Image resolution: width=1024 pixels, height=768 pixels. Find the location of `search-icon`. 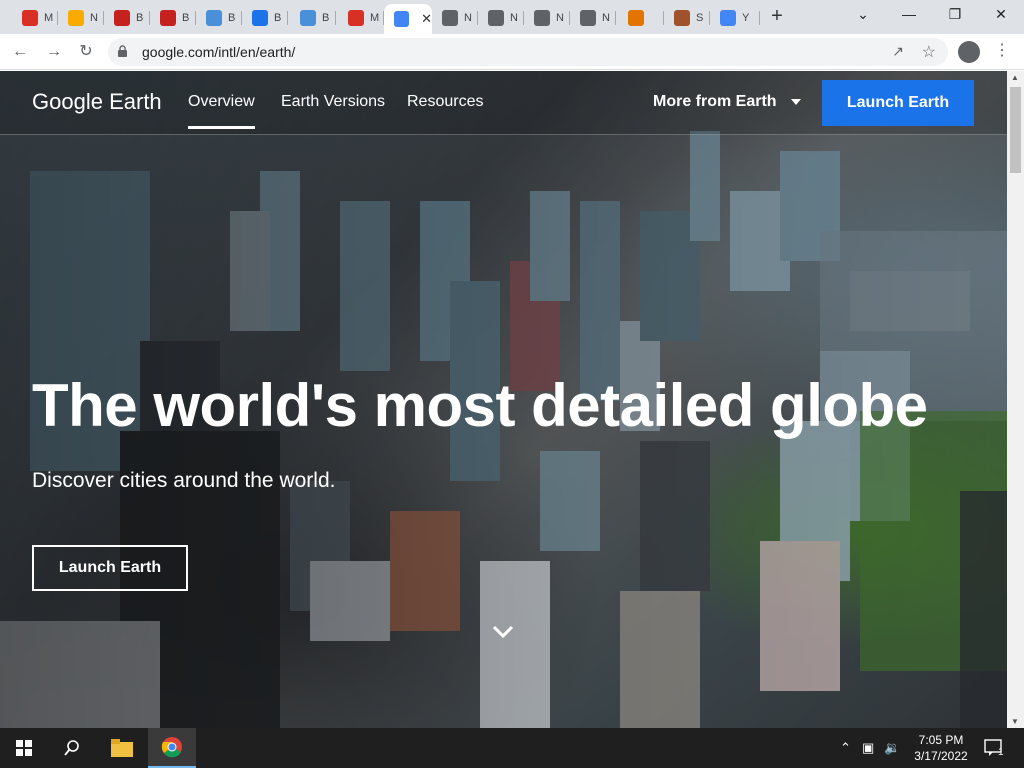

search-icon is located at coordinates (72, 748).